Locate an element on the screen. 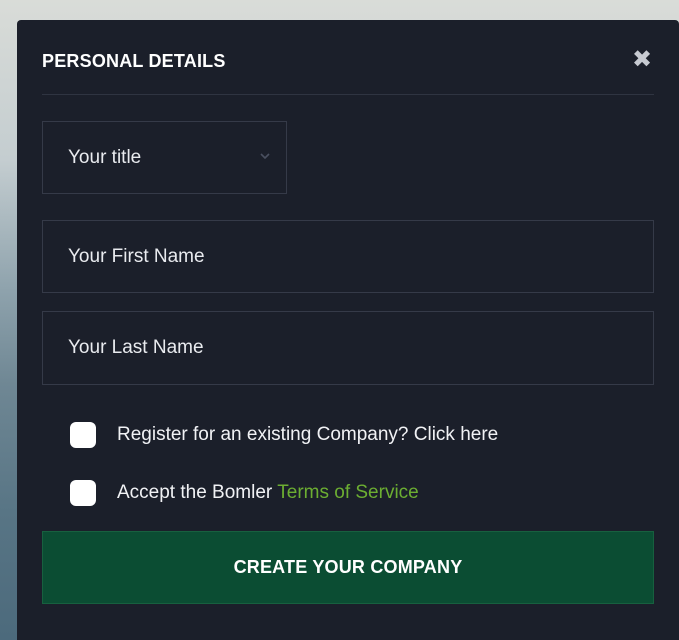 The width and height of the screenshot is (679, 640). close-icon: ✖ is located at coordinates (642, 60).